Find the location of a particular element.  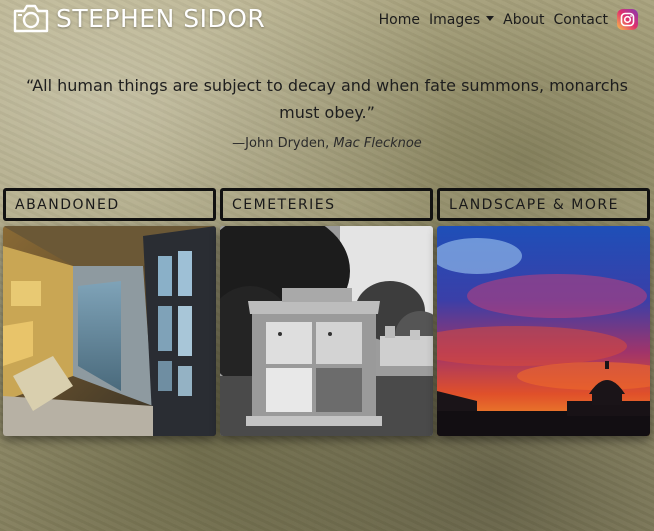

navbar: STEPHEN SIDOR Home Images About Contact is located at coordinates (327, 19).